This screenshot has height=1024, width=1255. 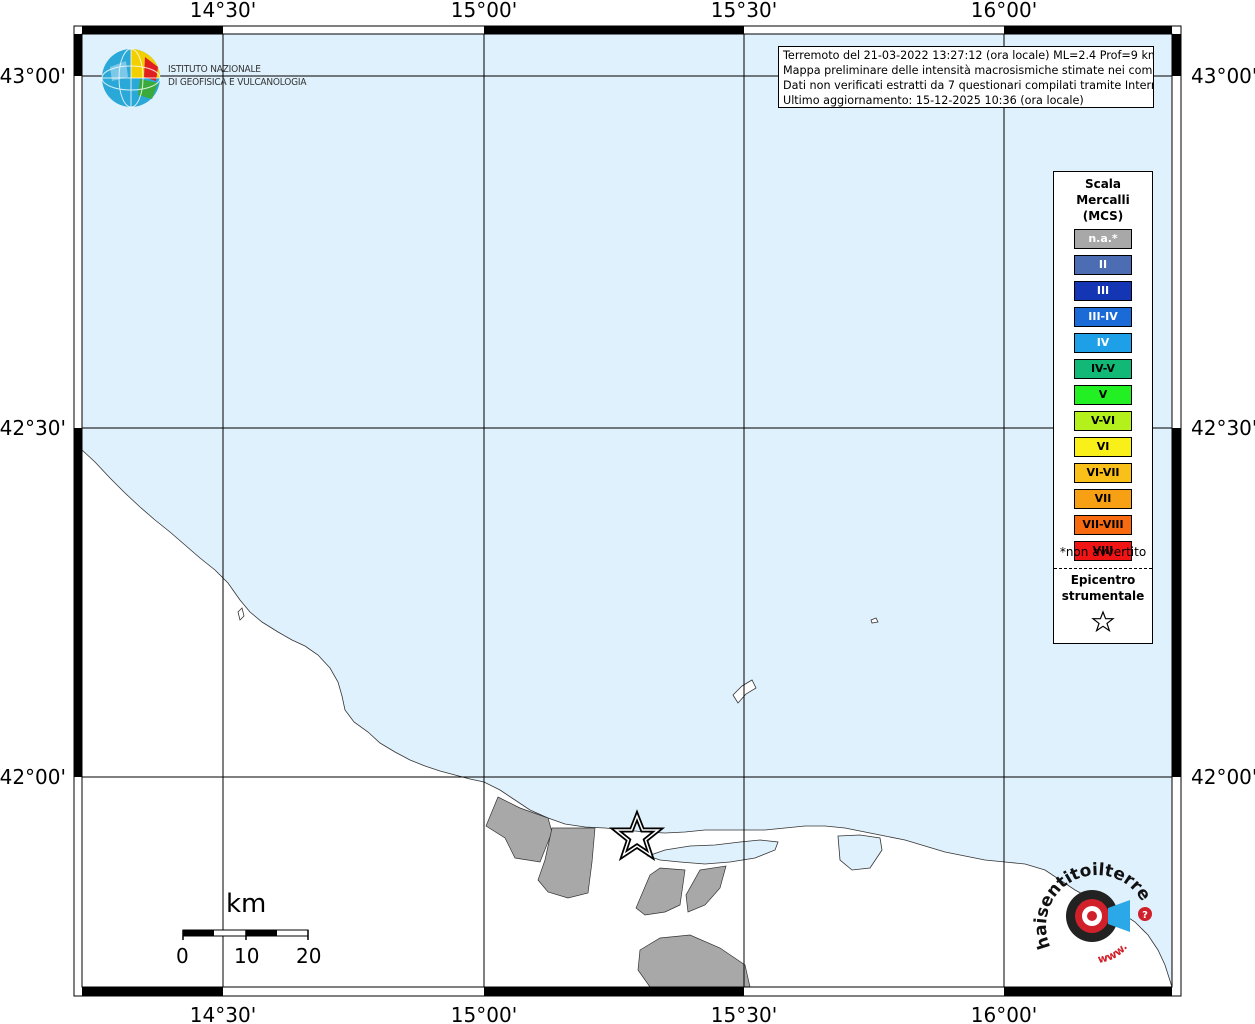 I want to click on legend-item-7: V-VI, so click(x=1103, y=421).